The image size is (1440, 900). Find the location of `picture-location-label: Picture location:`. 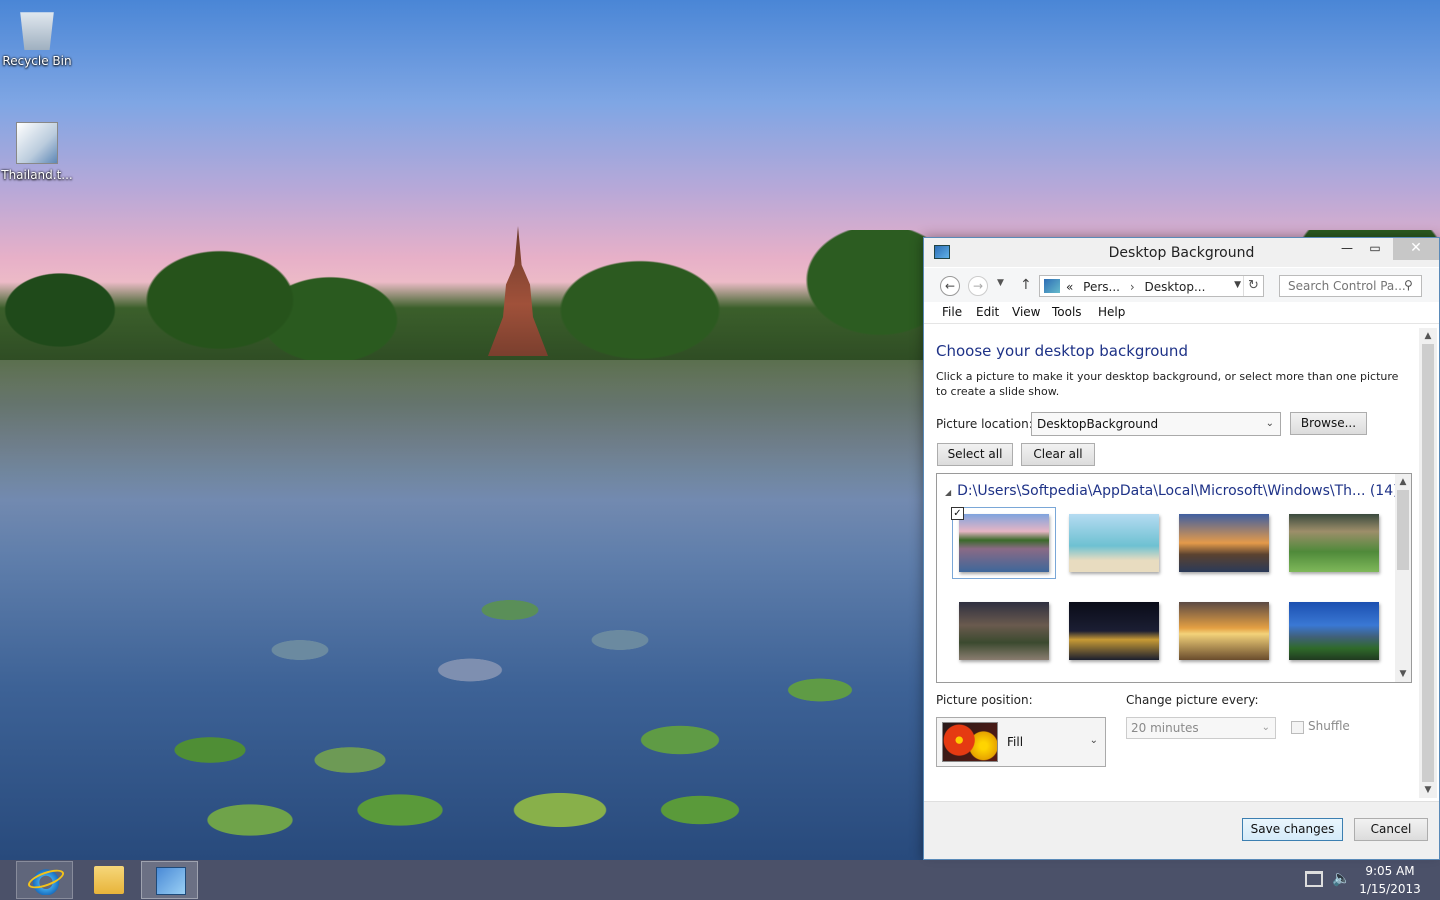

picture-location-label: Picture location: is located at coordinates (984, 424).